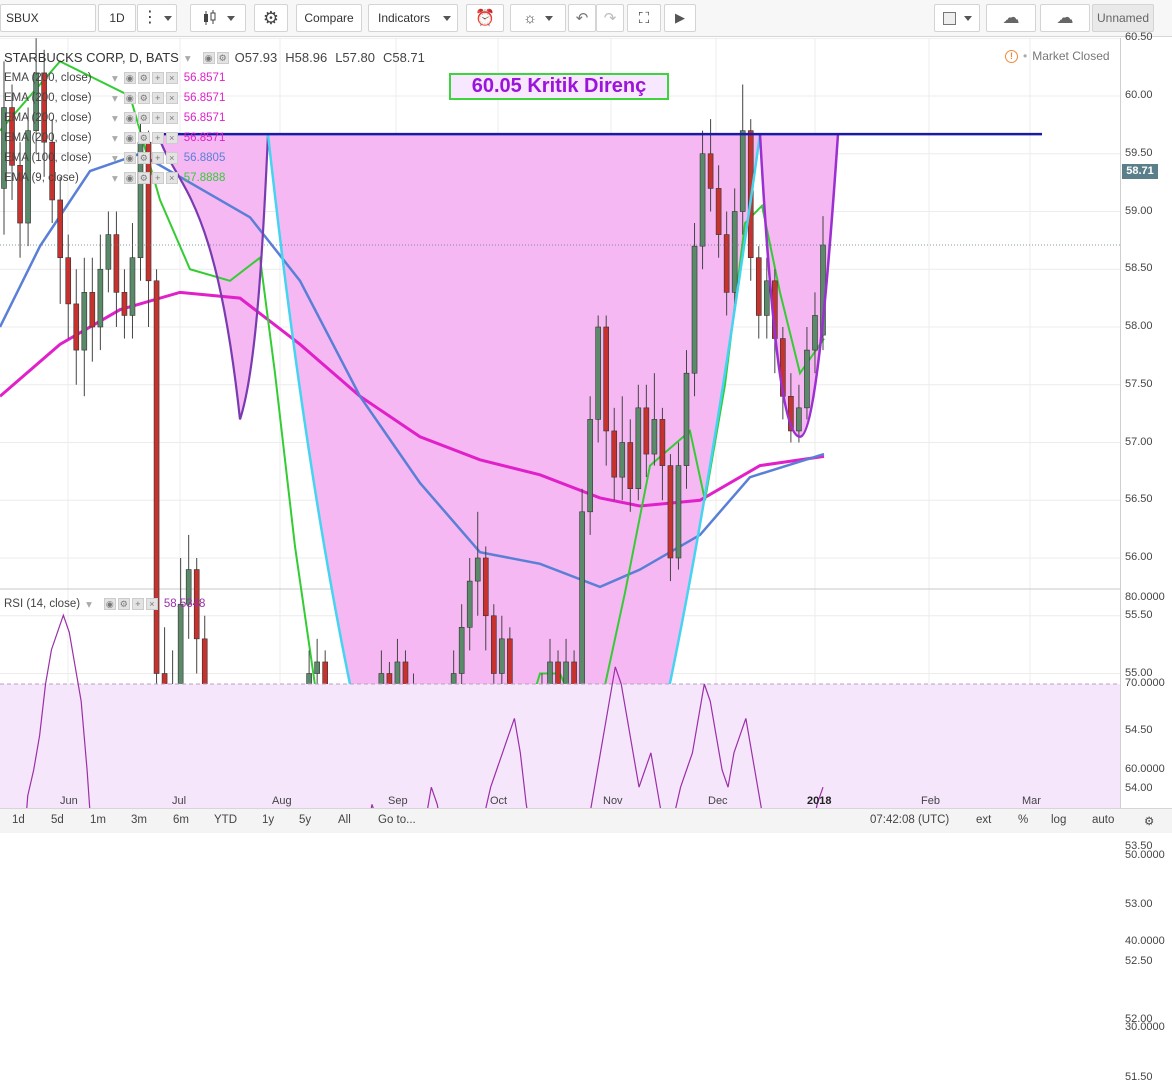 The image size is (1172, 1083). Describe the element at coordinates (98, 820) in the screenshot. I see `range-button-1m: 1m` at that location.